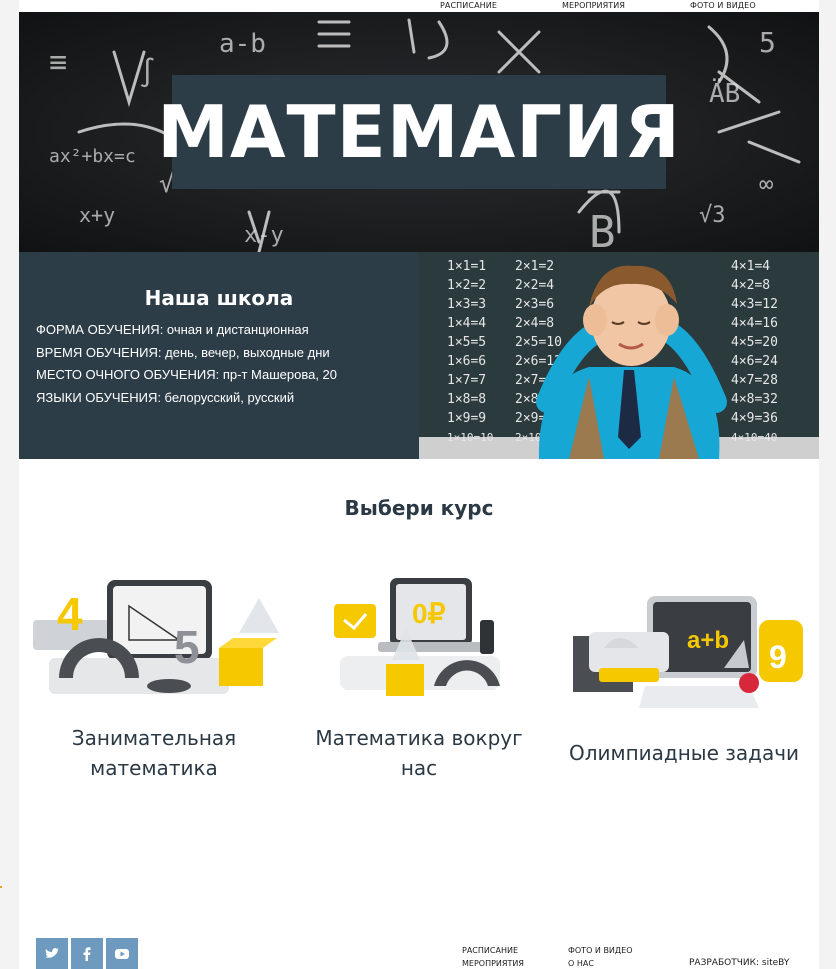  What do you see at coordinates (600, 950) in the screenshot?
I see `footer-photo-link: ФОТО И ВИДЕО` at bounding box center [600, 950].